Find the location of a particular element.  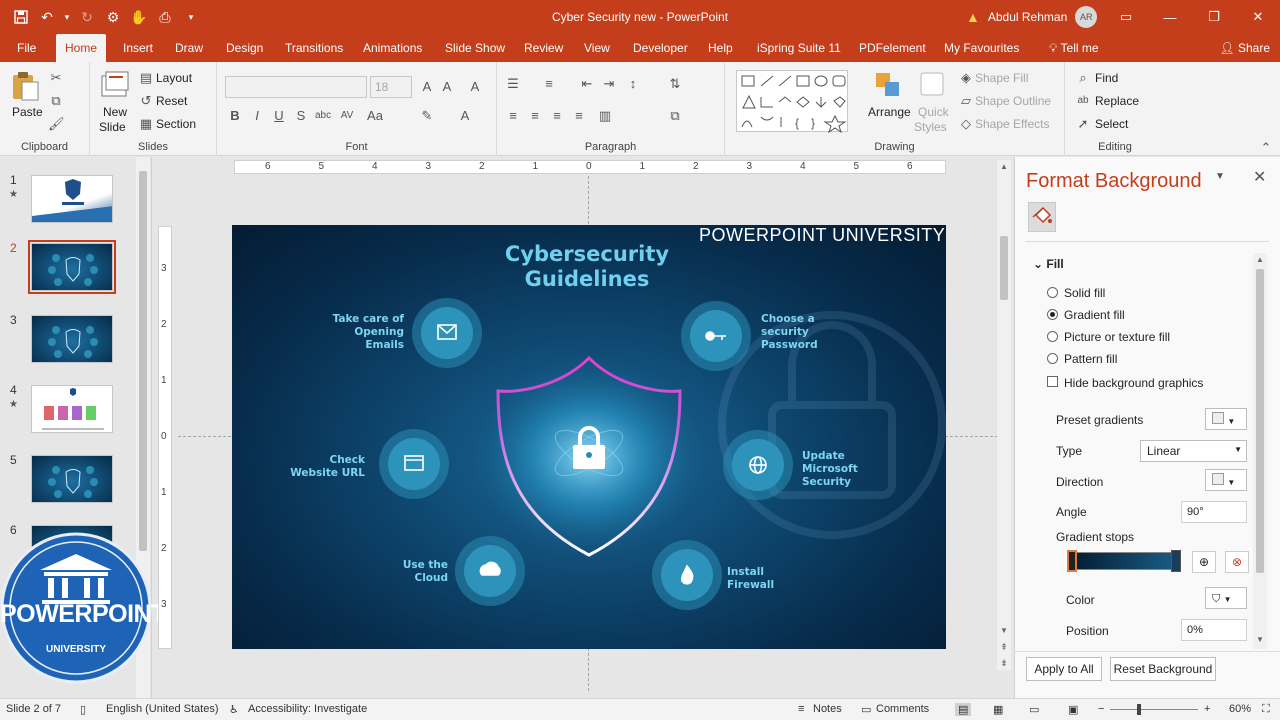

align-left-icon: ≡ is located at coordinates (513, 116).